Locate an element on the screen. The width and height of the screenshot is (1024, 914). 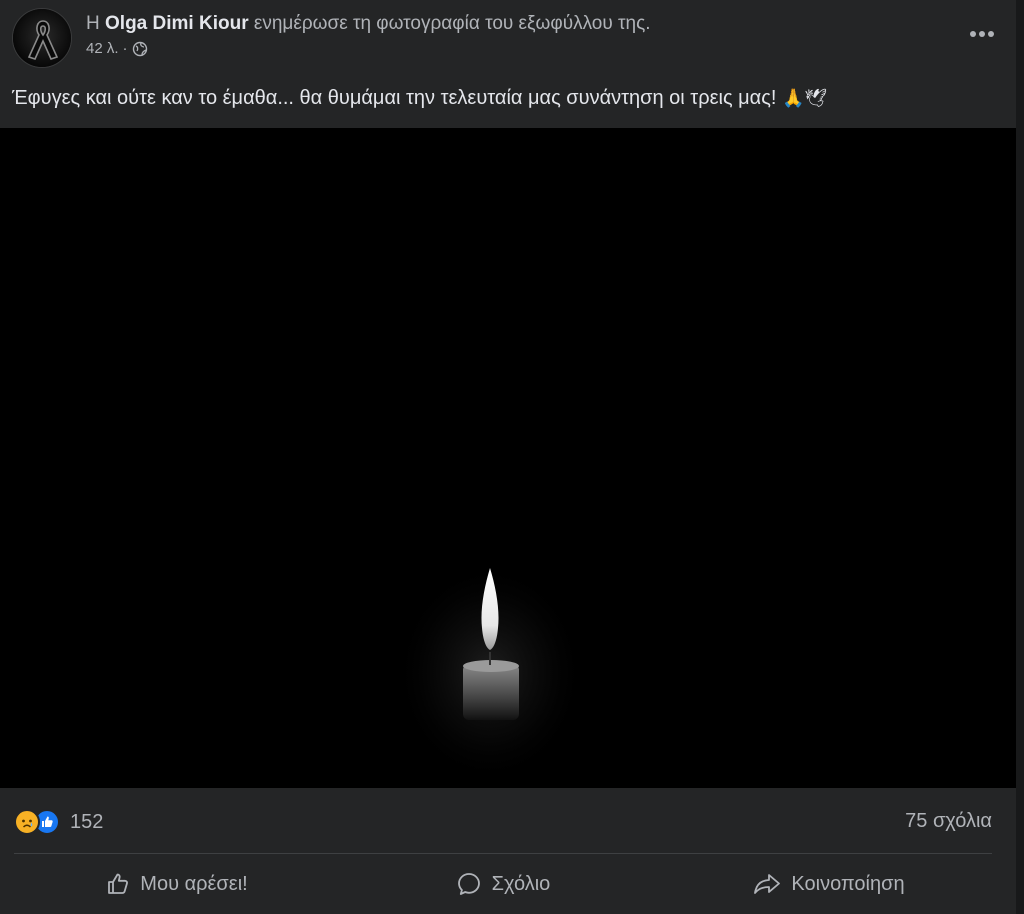
actions-divider is located at coordinates (503, 853).